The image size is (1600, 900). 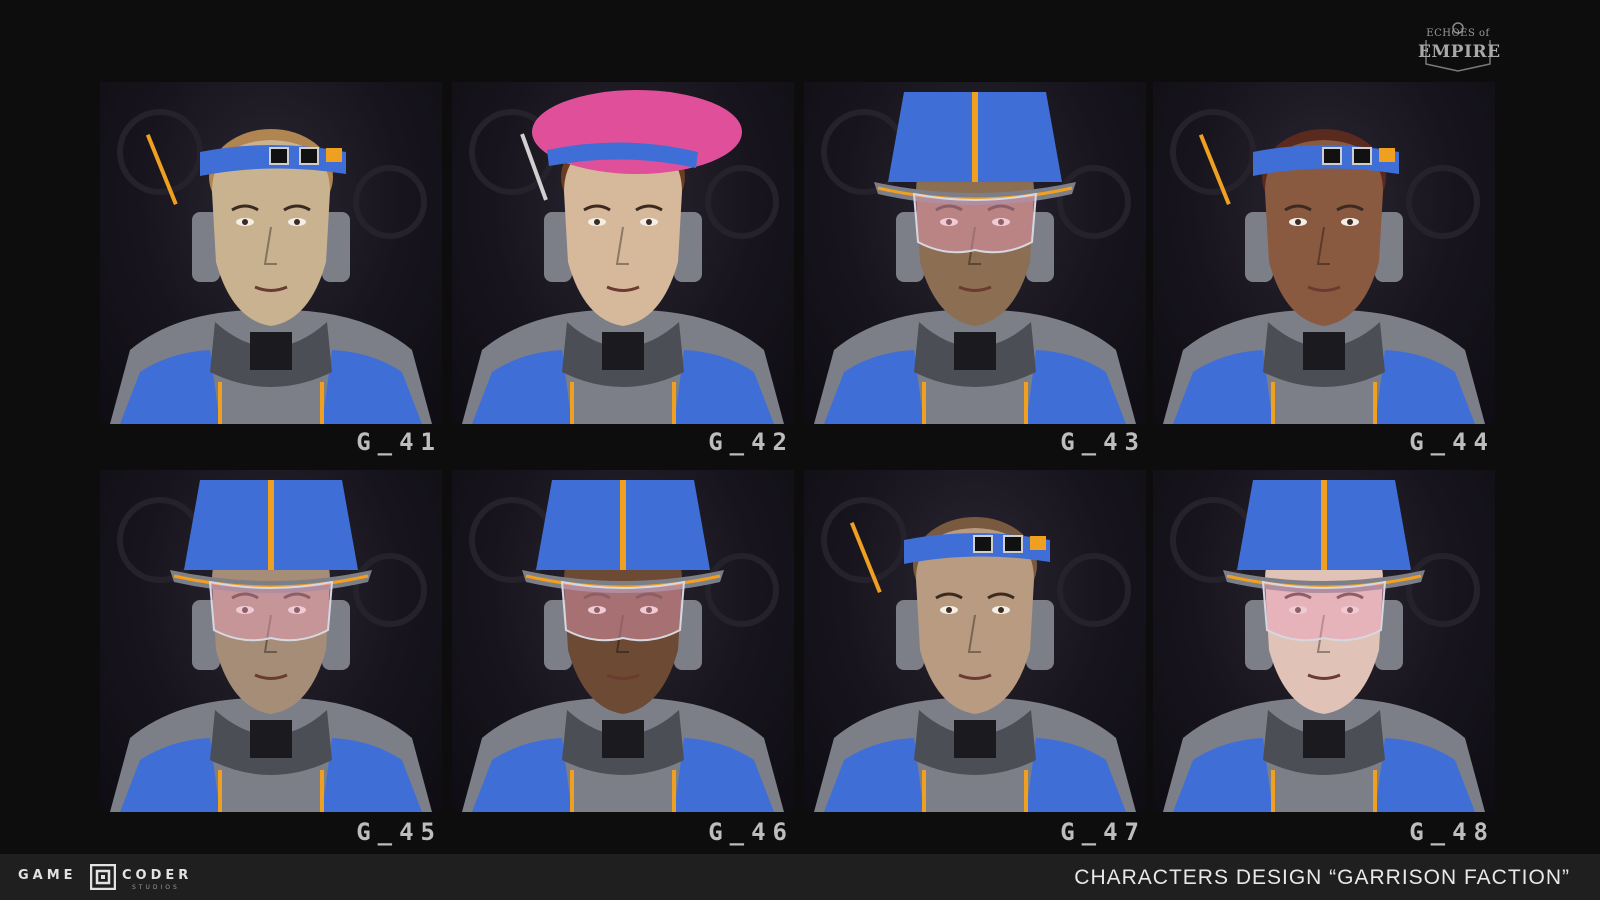 What do you see at coordinates (1459, 52) in the screenshot?
I see `logo-main-text: EMPIRE` at bounding box center [1459, 52].